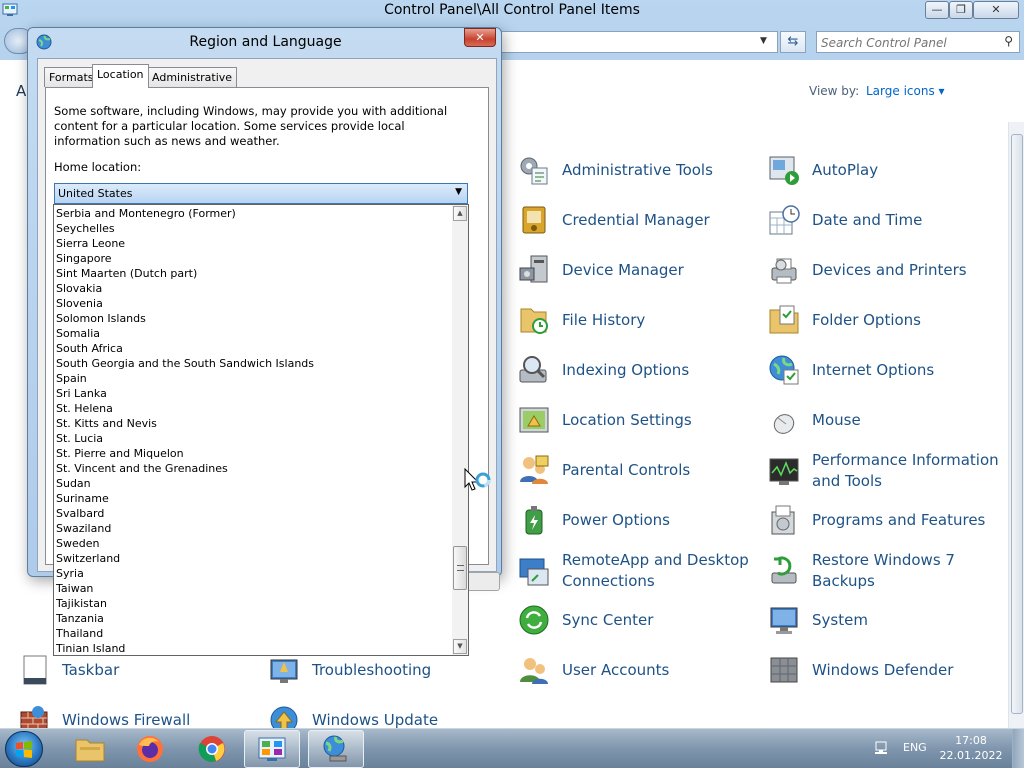  Describe the element at coordinates (253, 318) in the screenshot. I see `dropdown-option: Solomon Islands` at that location.